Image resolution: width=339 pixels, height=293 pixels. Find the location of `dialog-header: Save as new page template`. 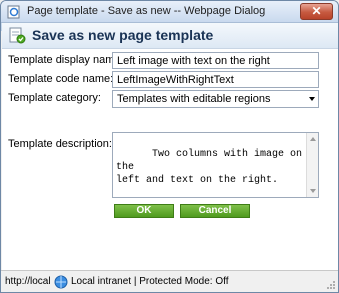

dialog-header: Save as new page template is located at coordinates (170, 36).